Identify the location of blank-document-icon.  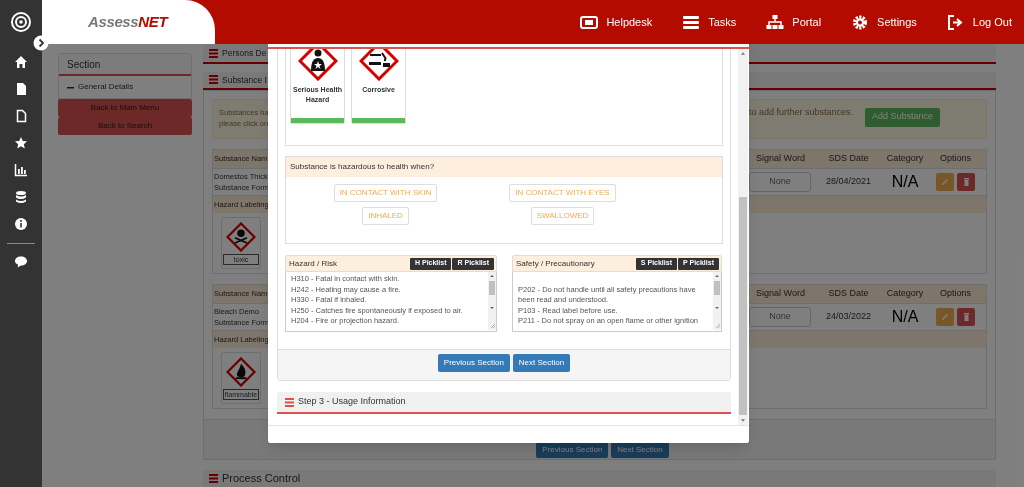
(21, 116).